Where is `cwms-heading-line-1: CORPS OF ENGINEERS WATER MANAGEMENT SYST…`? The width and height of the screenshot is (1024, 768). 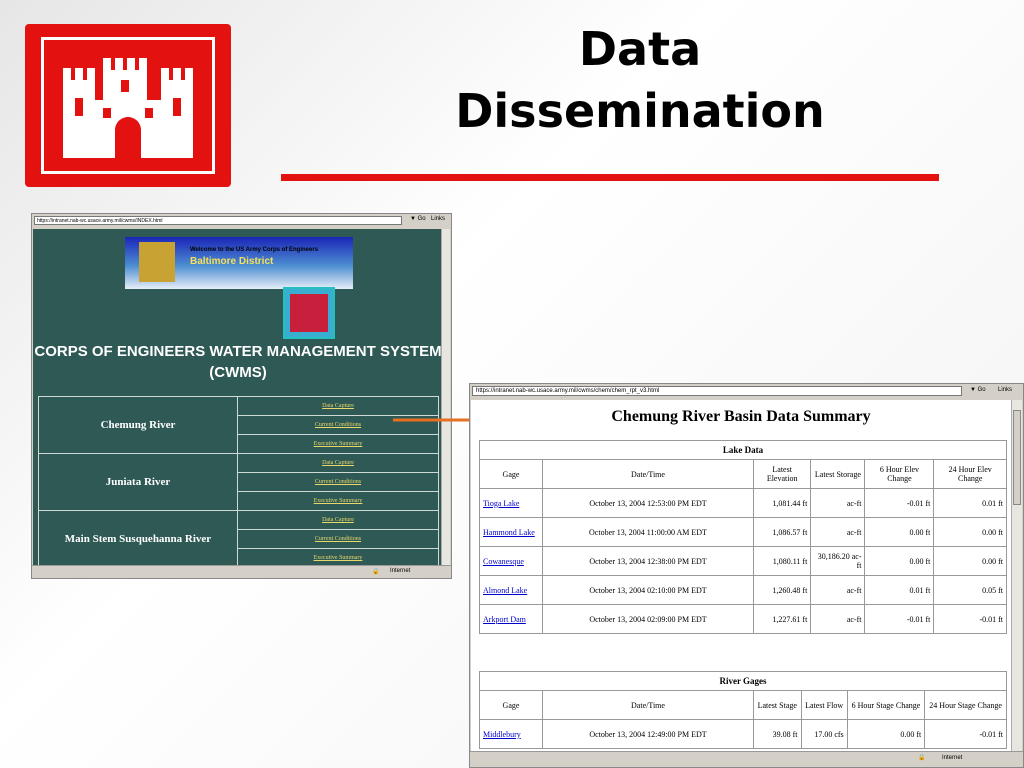 cwms-heading-line-1: CORPS OF ENGINEERS WATER MANAGEMENT SYST… is located at coordinates (238, 351).